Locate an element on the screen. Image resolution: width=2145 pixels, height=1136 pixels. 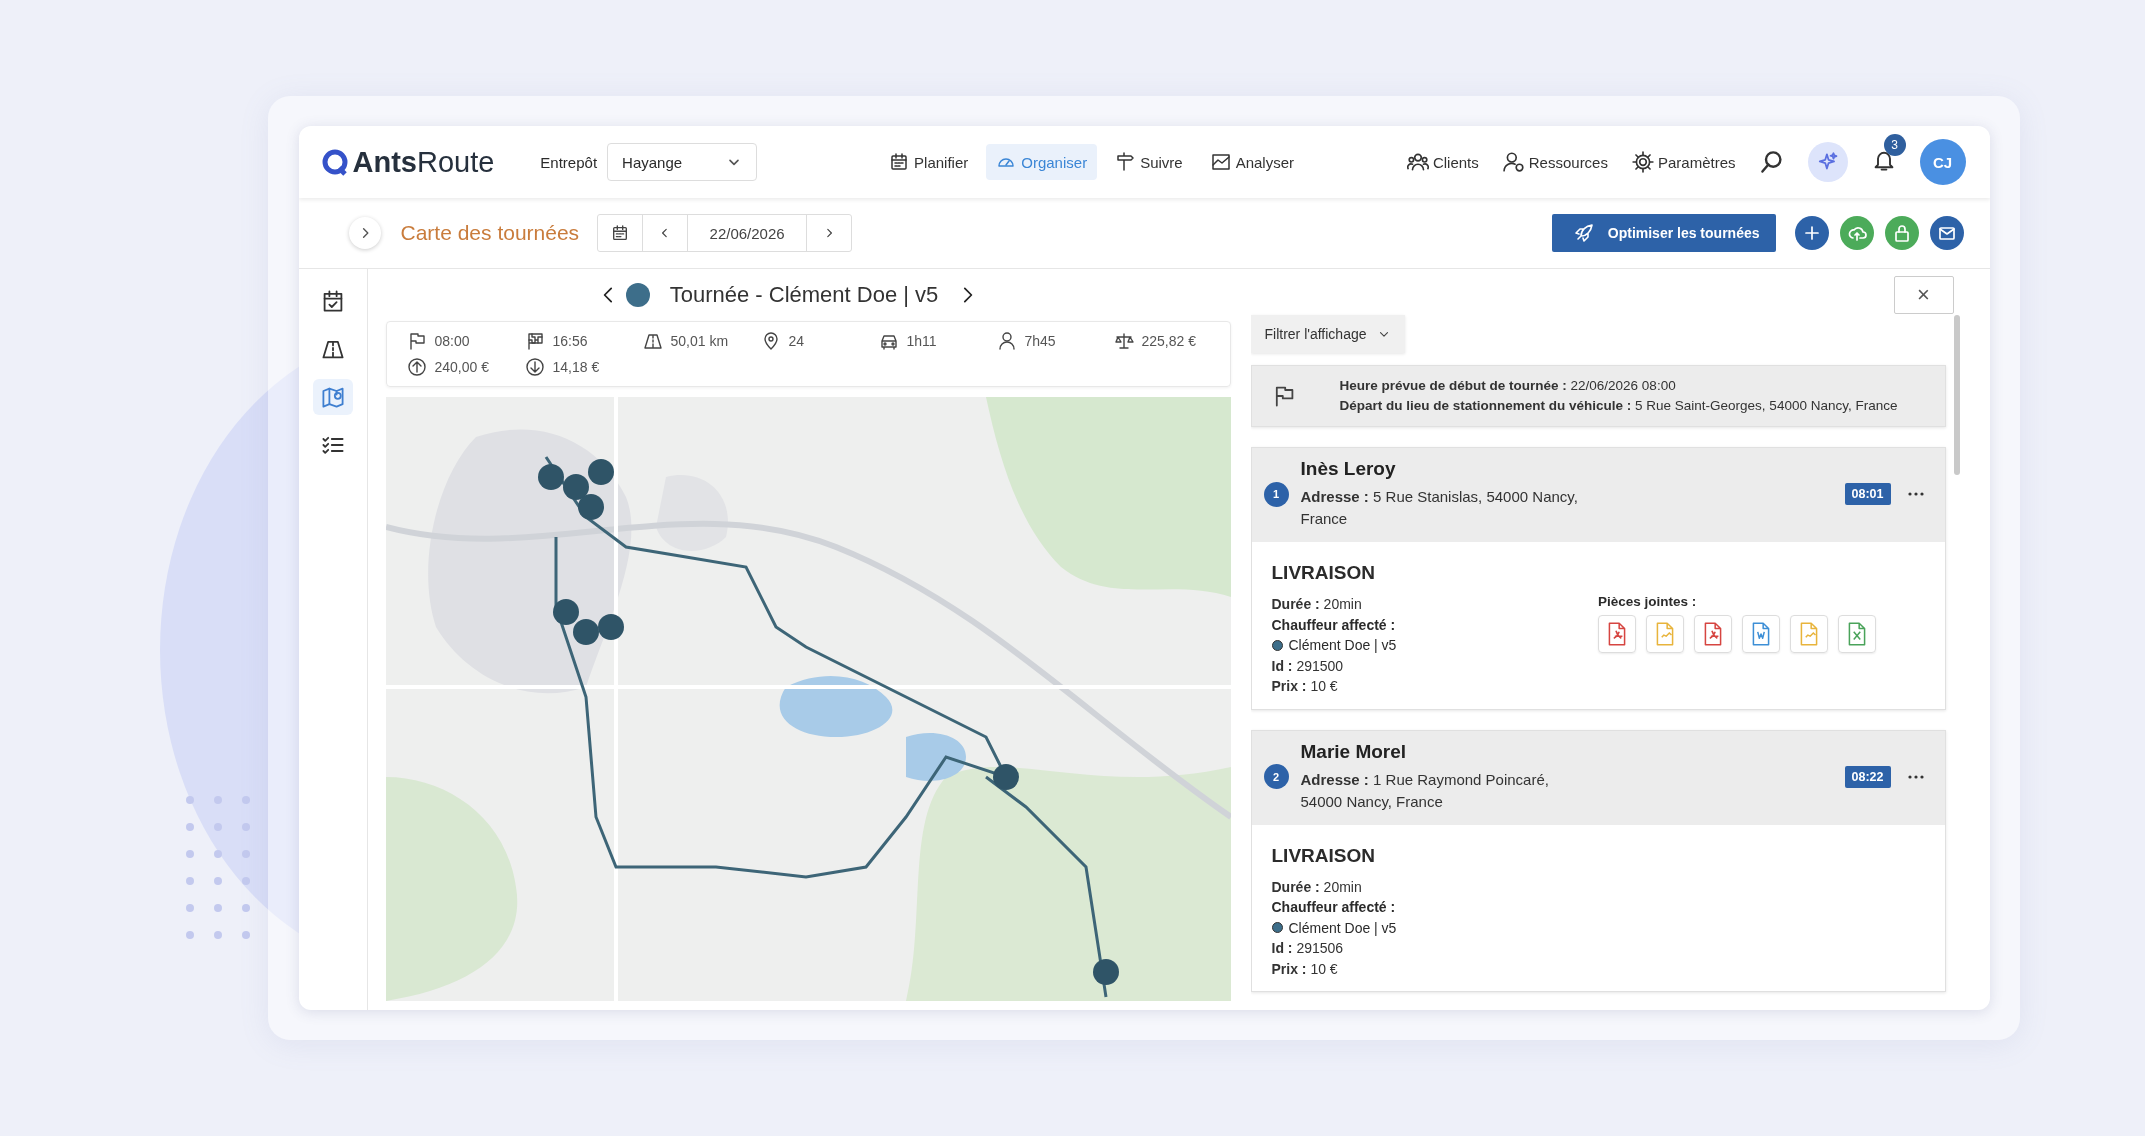
warehouse-label: Entrepôt is located at coordinates (569, 162).